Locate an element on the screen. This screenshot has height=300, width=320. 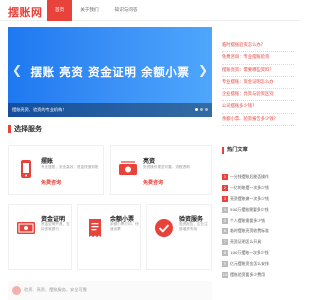
hot-articles-heading: 热门文章 is located at coordinates (258, 151).